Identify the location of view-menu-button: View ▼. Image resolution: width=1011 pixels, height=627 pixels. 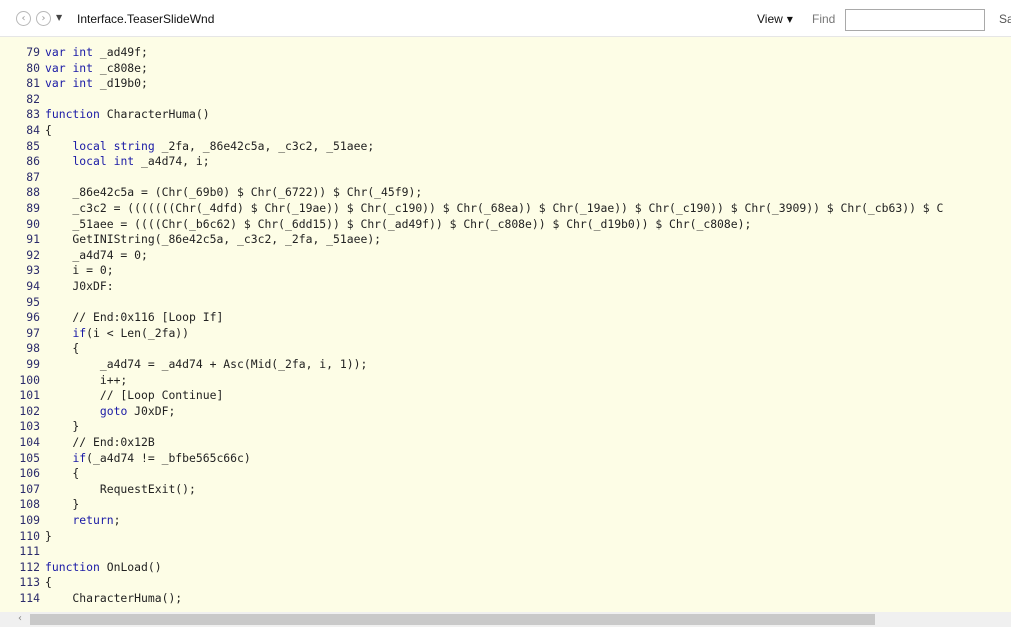
(775, 19).